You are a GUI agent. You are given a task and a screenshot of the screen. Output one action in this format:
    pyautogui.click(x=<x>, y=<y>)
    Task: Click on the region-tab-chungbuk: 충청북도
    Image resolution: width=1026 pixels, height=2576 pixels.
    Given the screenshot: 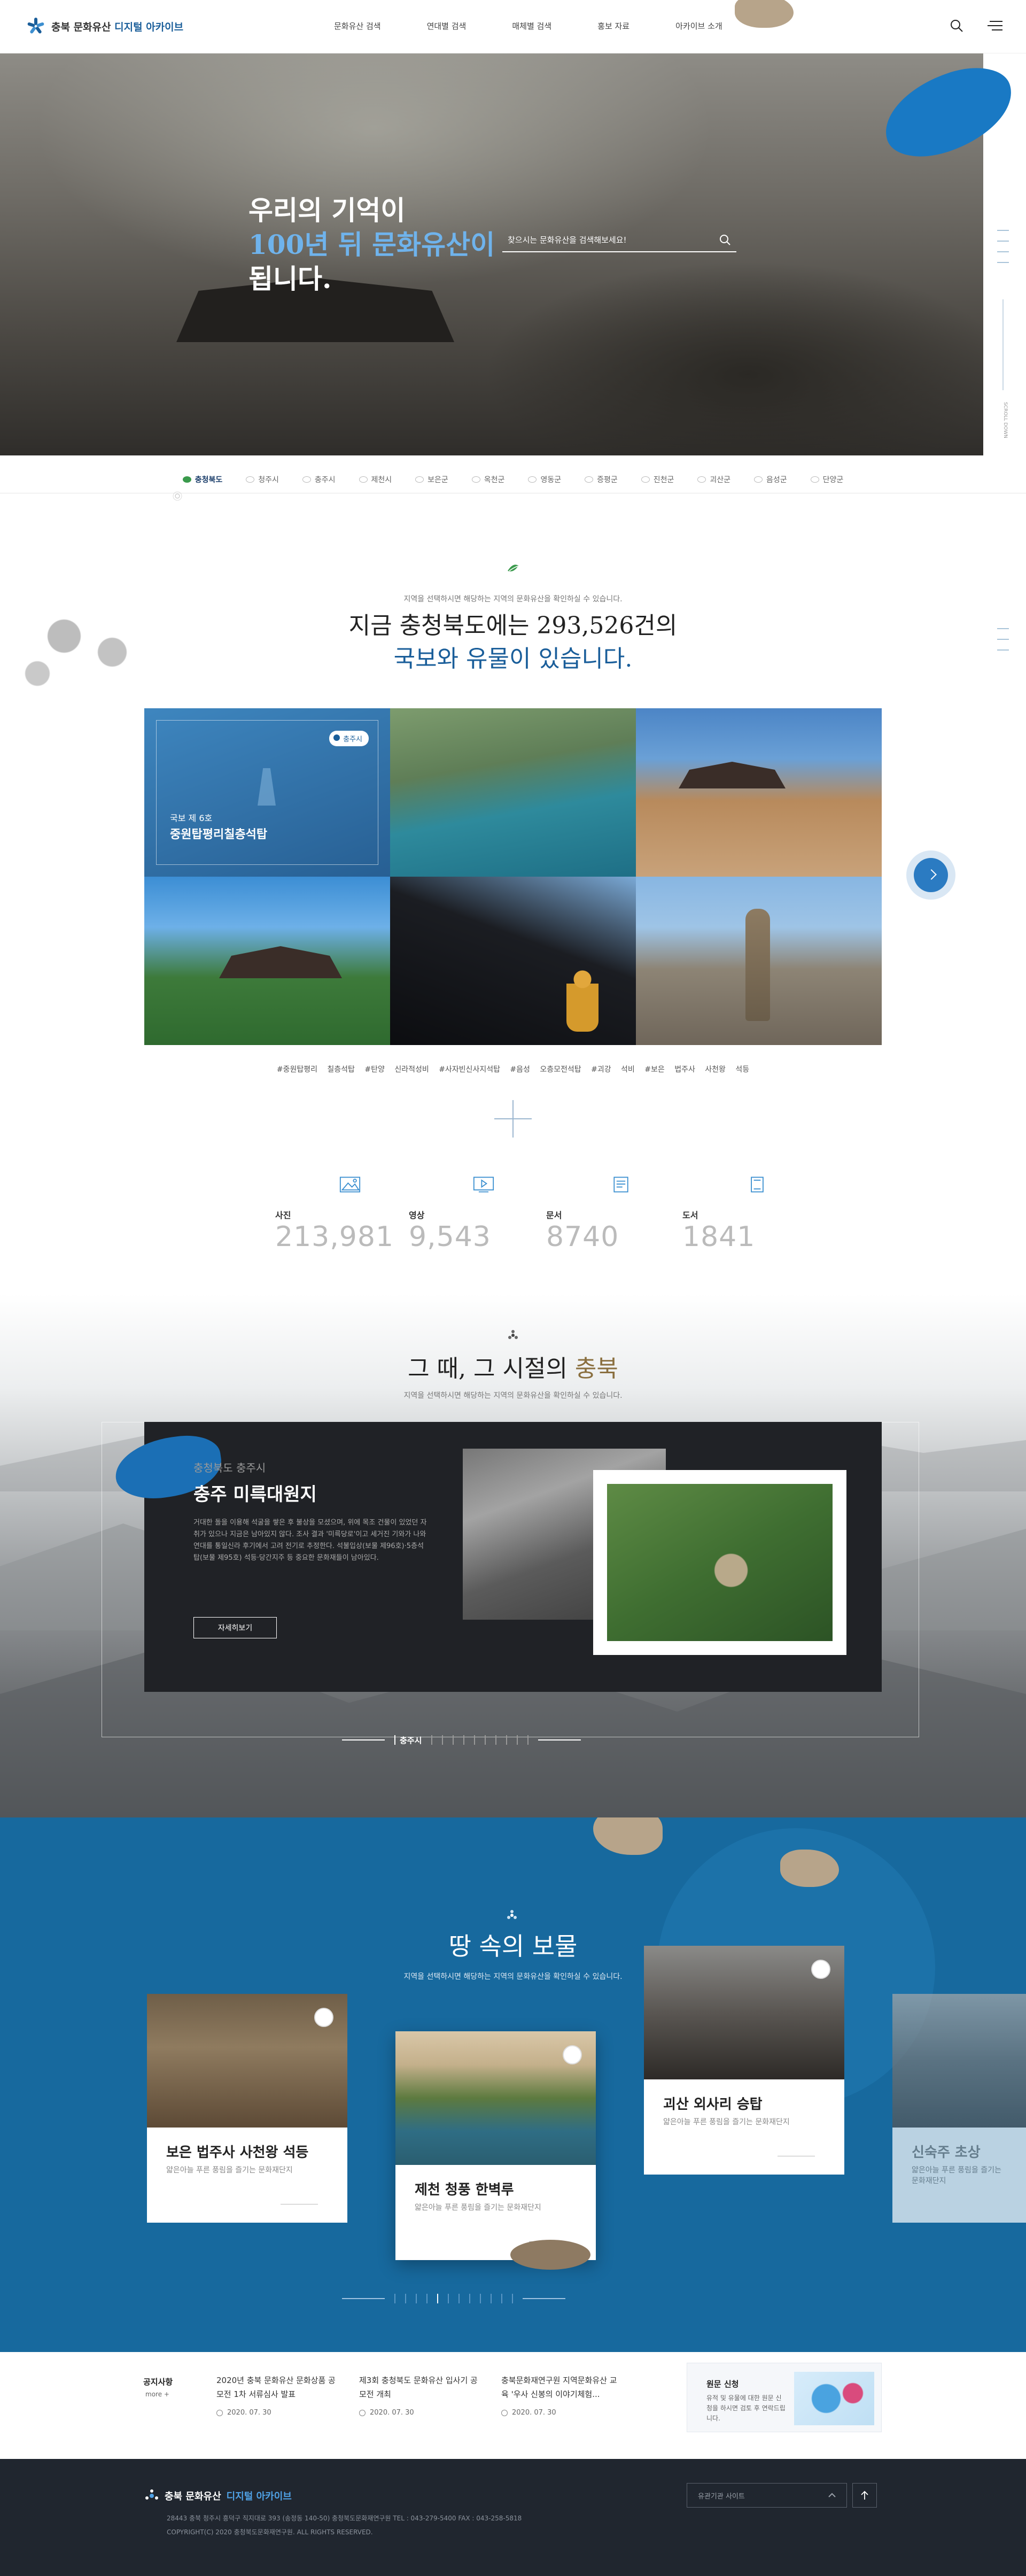 What is the action you would take?
    pyautogui.click(x=202, y=479)
    